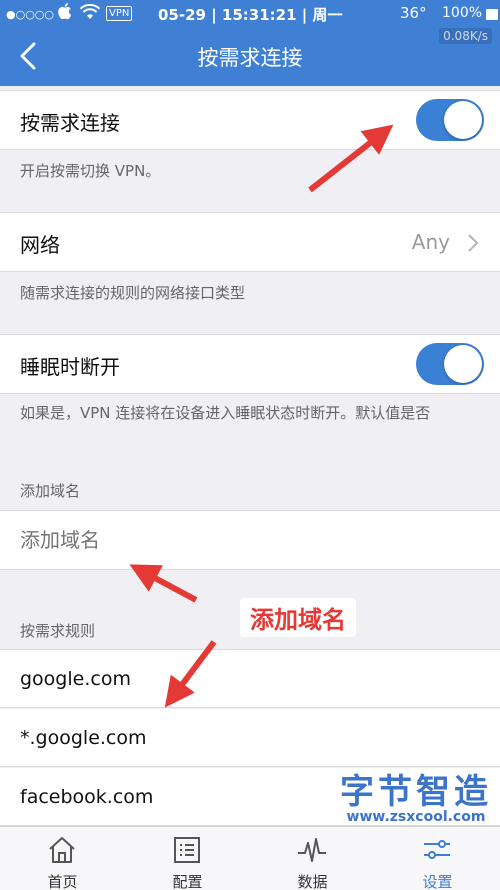 The height and width of the screenshot is (890, 500). What do you see at coordinates (163, 583) in the screenshot?
I see `arrow-to-input` at bounding box center [163, 583].